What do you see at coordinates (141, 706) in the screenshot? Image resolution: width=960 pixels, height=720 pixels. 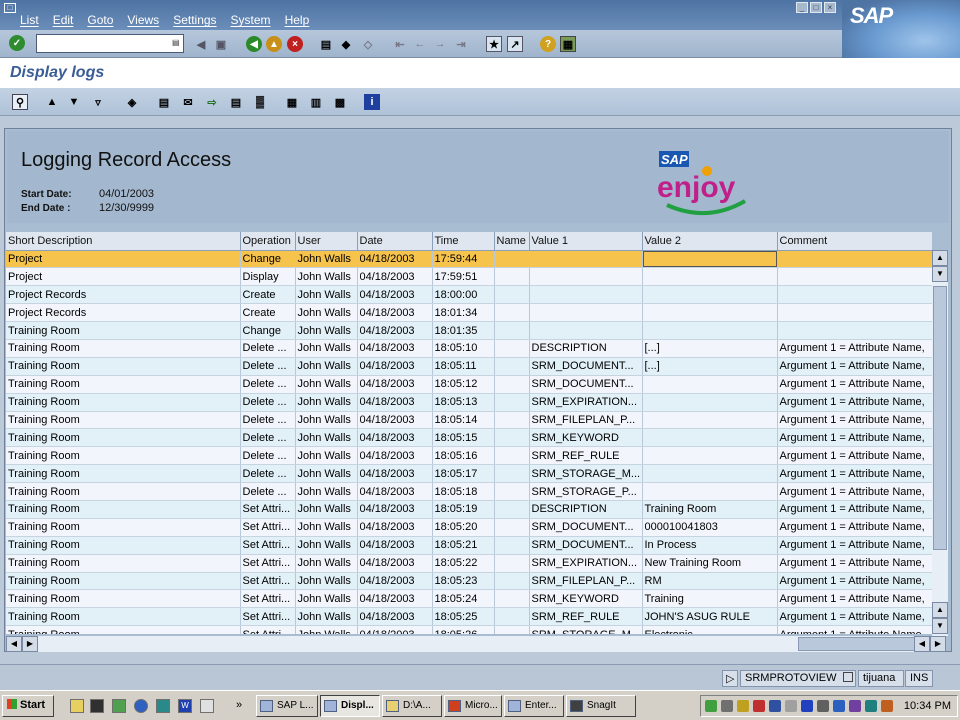 I see `quicklaunch-ie-icon` at bounding box center [141, 706].